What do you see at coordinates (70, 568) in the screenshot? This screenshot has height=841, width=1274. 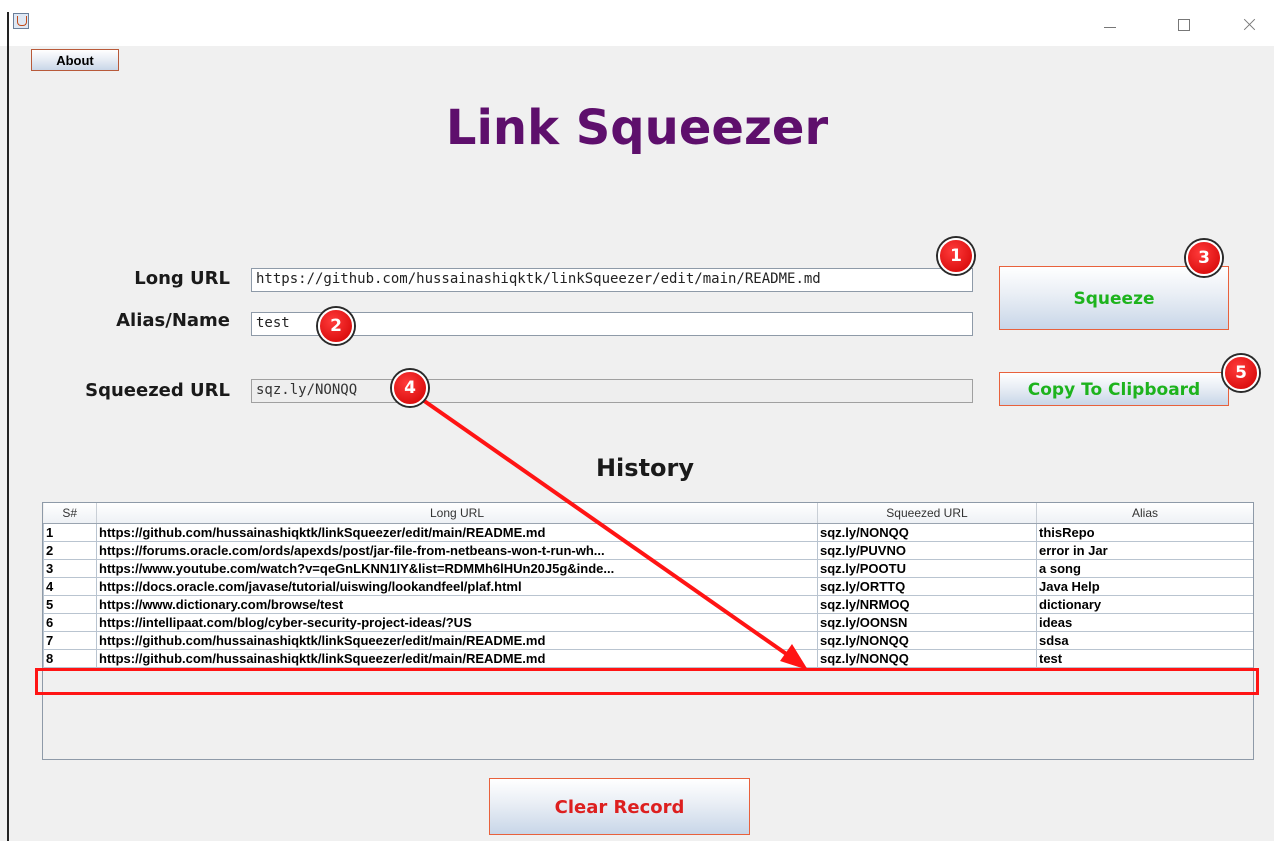 I see `cell-serial: 3` at bounding box center [70, 568].